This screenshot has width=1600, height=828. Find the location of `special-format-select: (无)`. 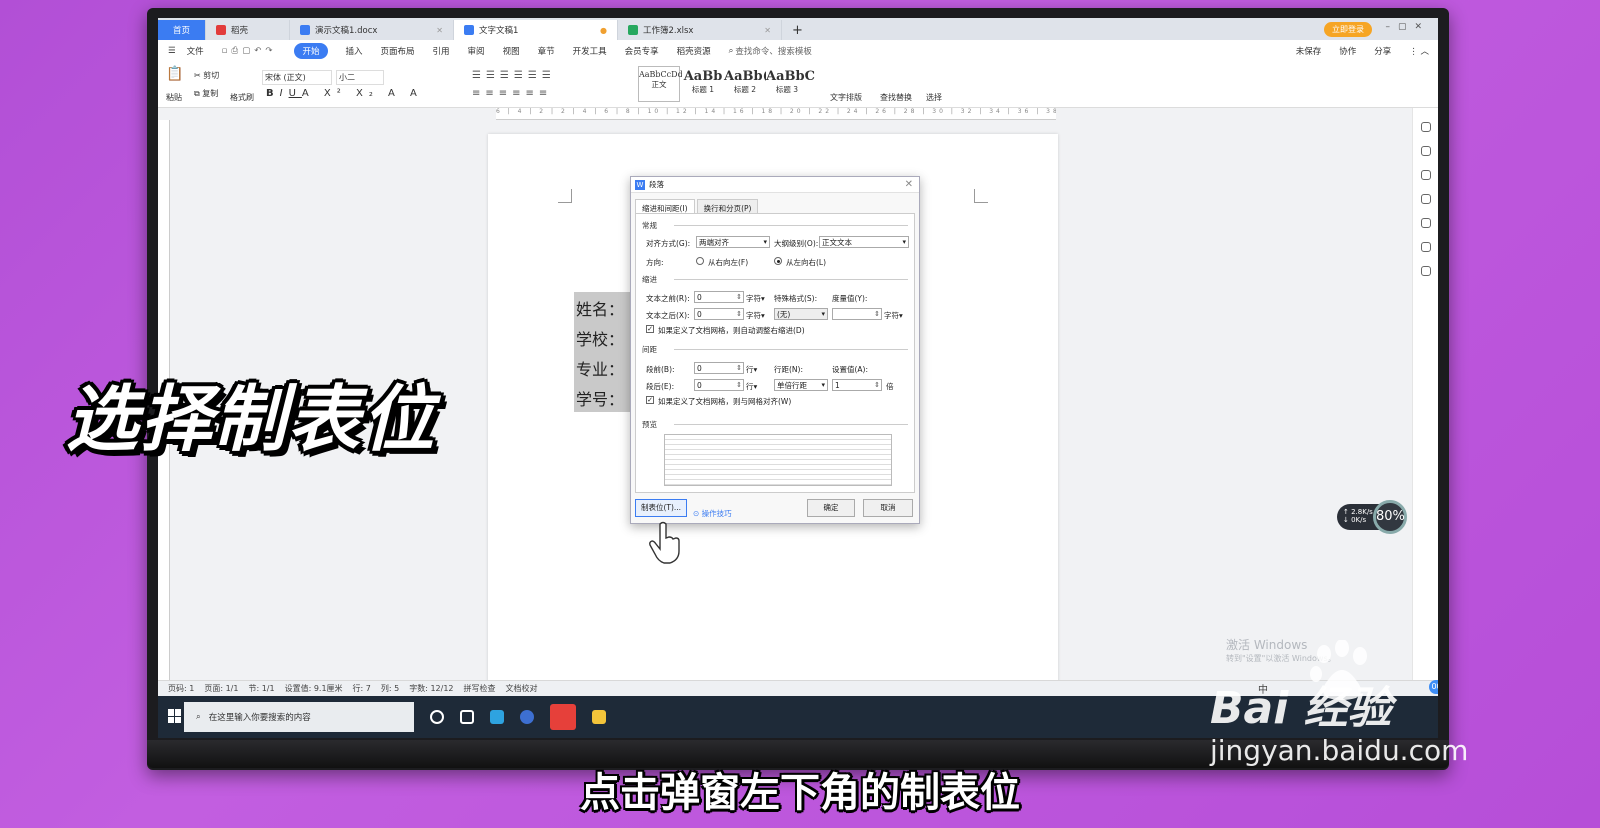

special-format-select: (无) is located at coordinates (801, 314).